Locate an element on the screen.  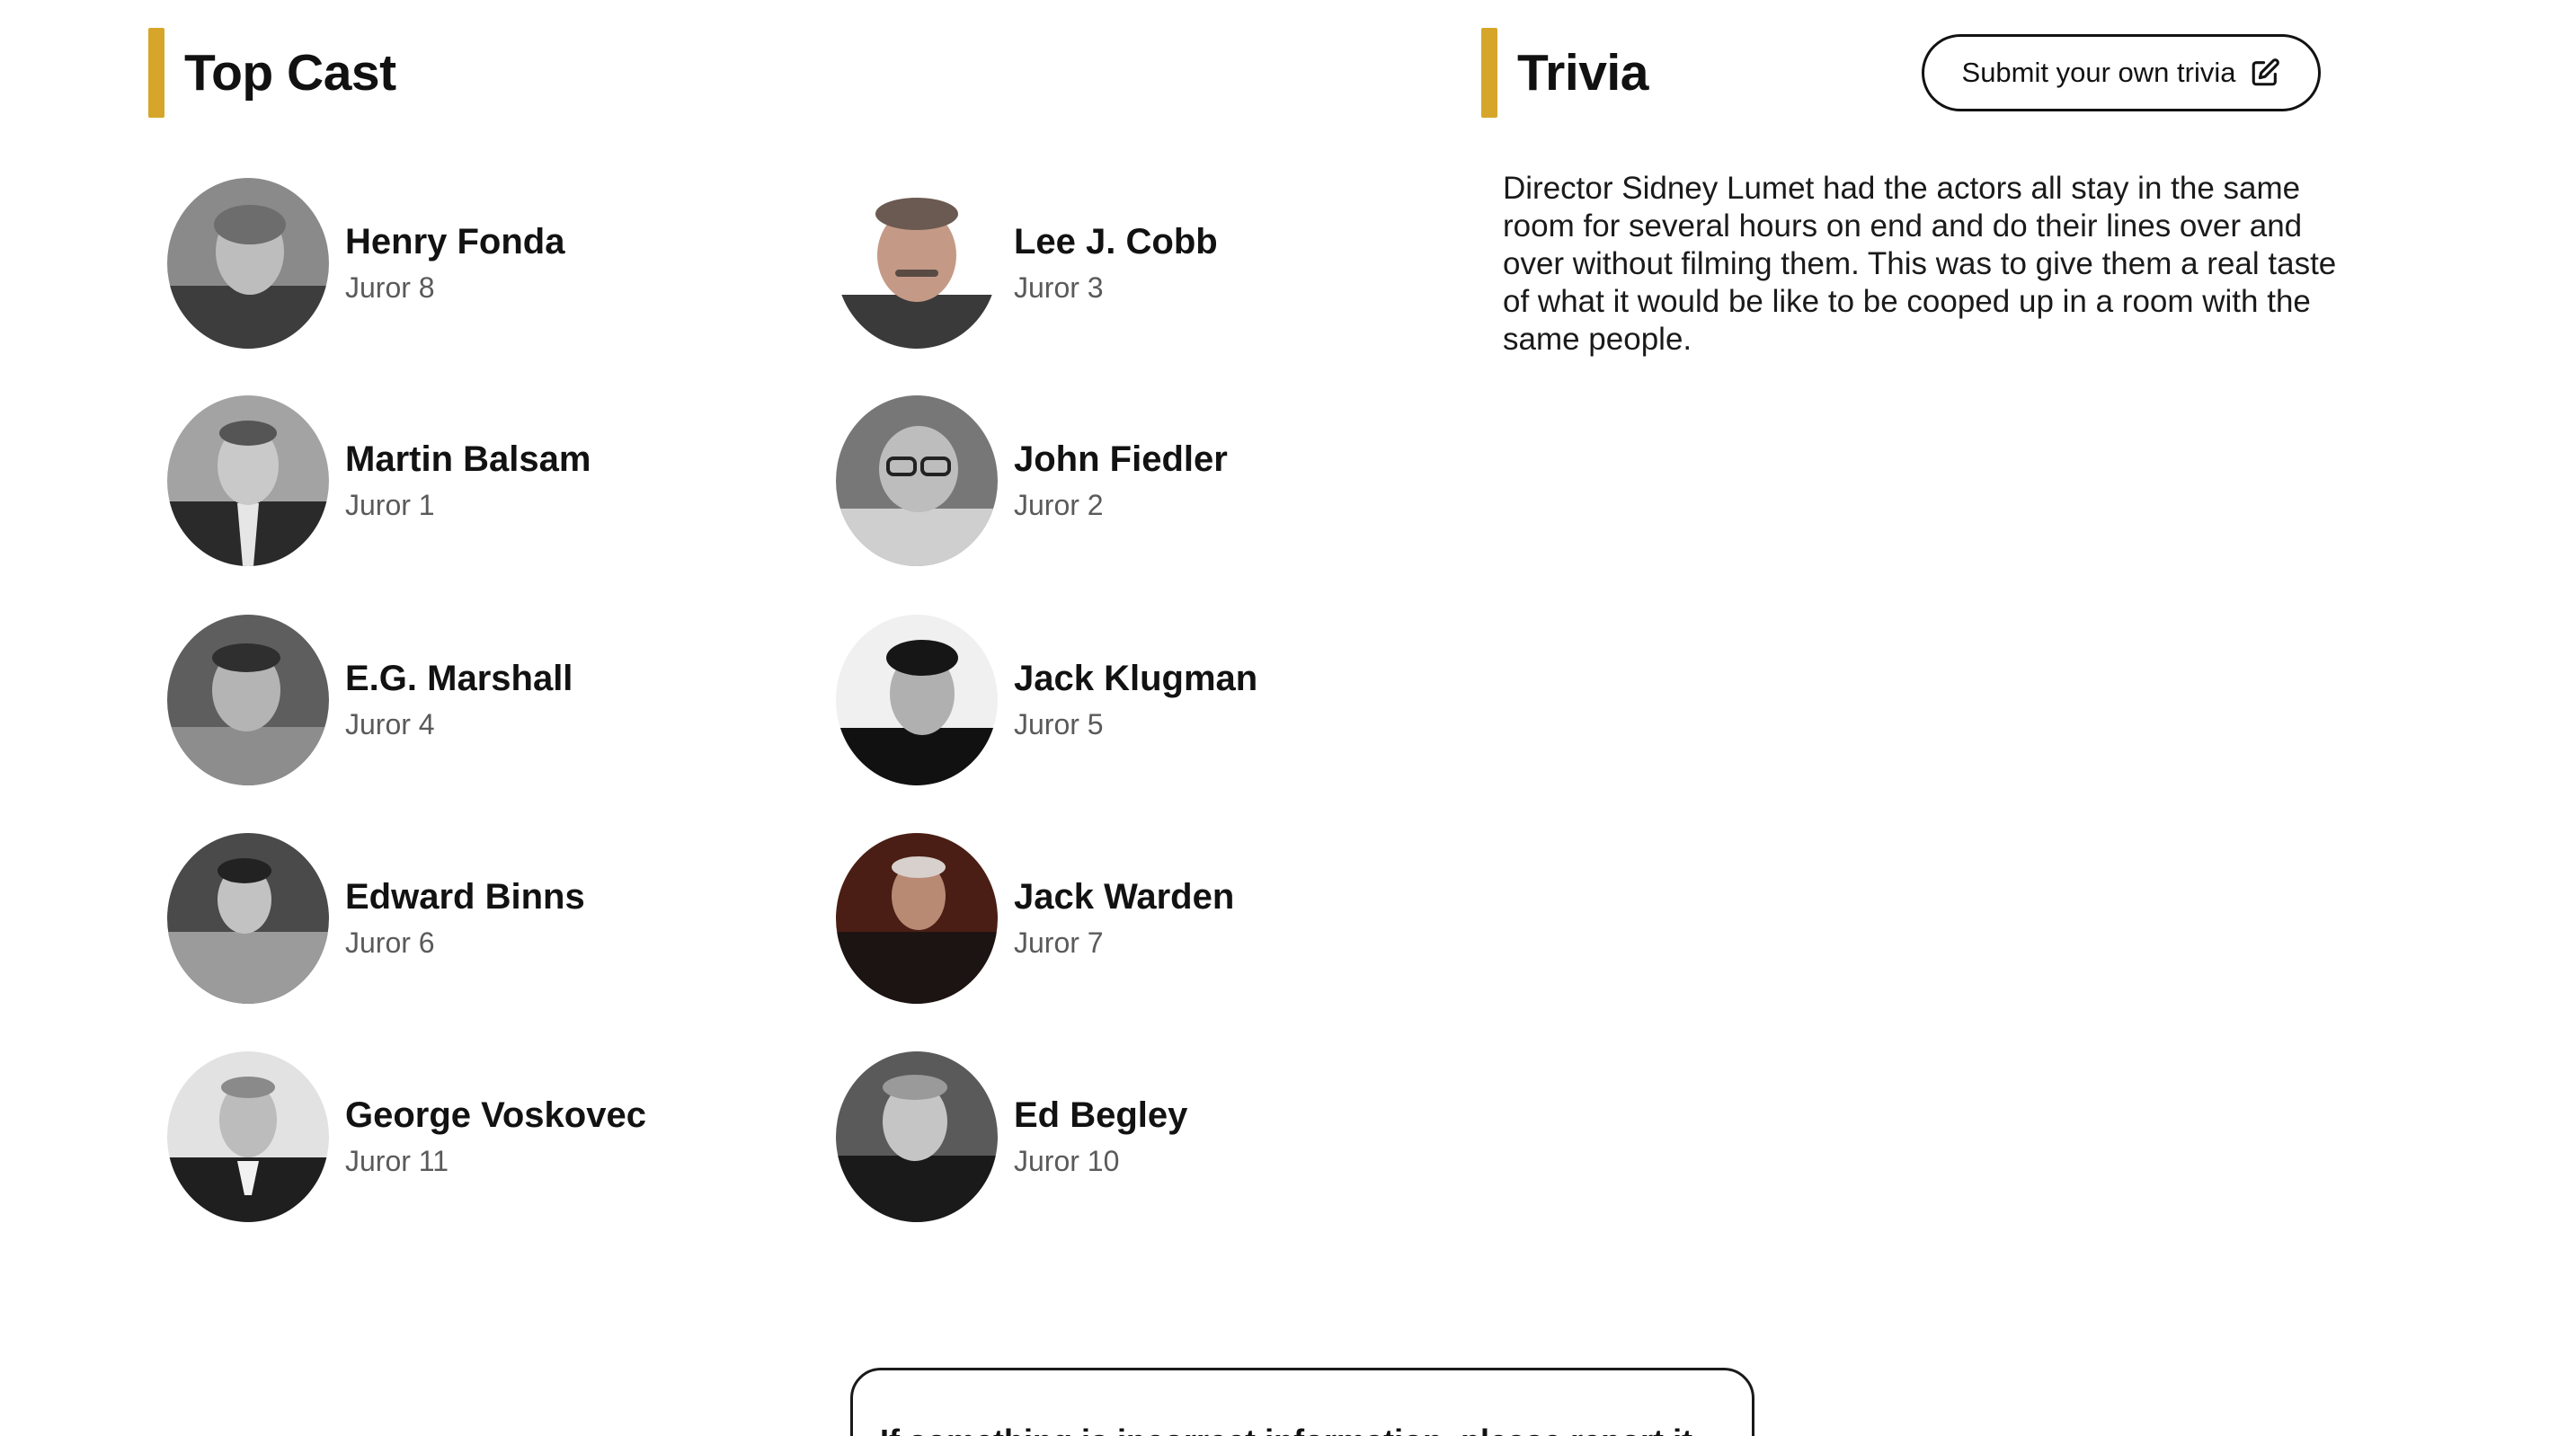
cast-member: Martin Balsam Juror 1 is located at coordinates (379, 480).